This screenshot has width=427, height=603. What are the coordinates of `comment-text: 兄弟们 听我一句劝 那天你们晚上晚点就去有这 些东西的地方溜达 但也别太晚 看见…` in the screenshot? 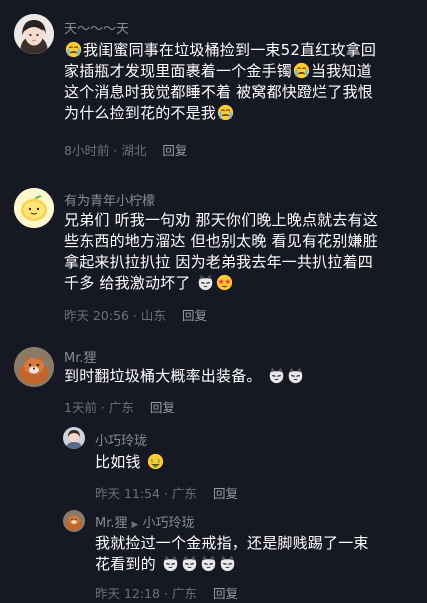 It's located at (221, 251).